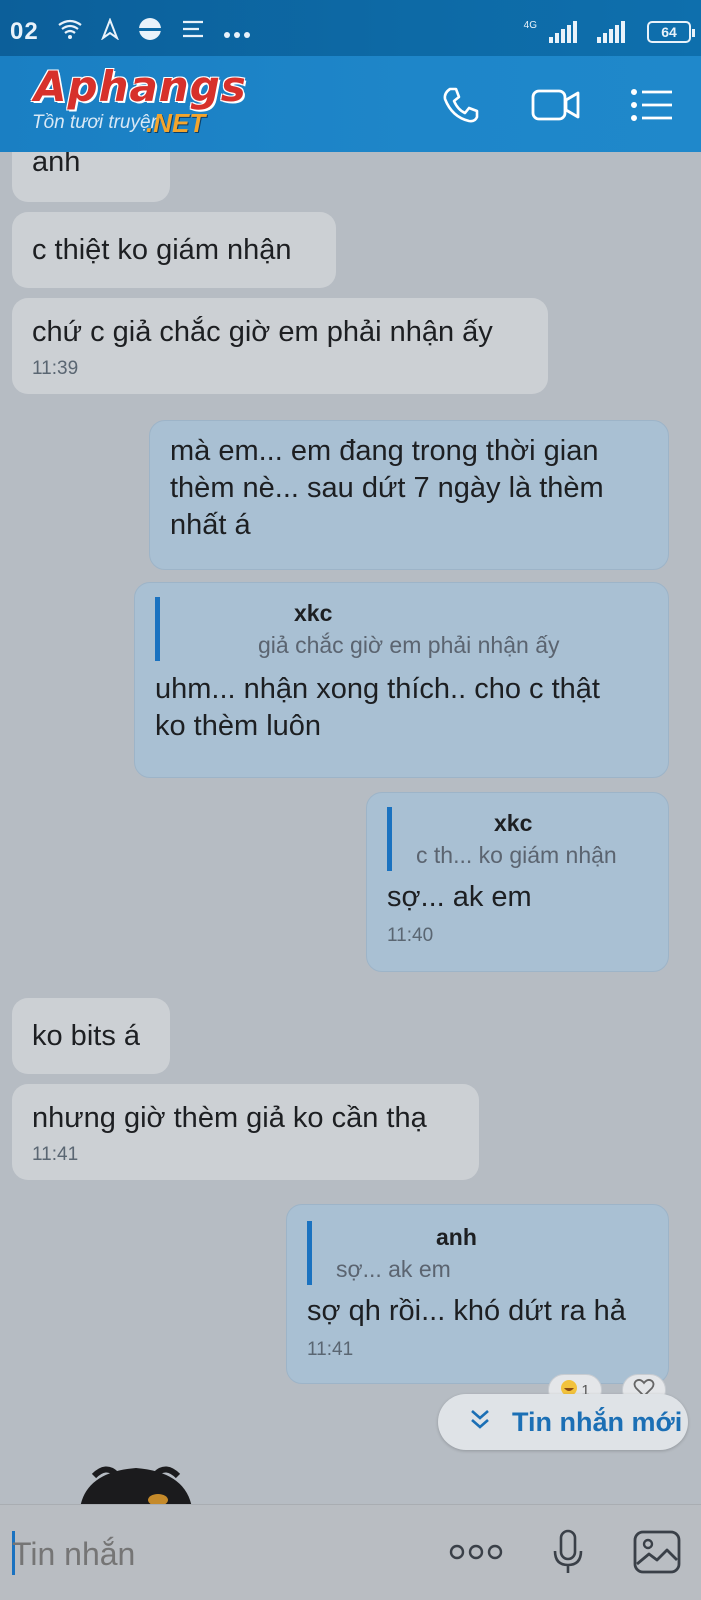  What do you see at coordinates (456, 1237) in the screenshot?
I see `quoted-sender: anh` at bounding box center [456, 1237].